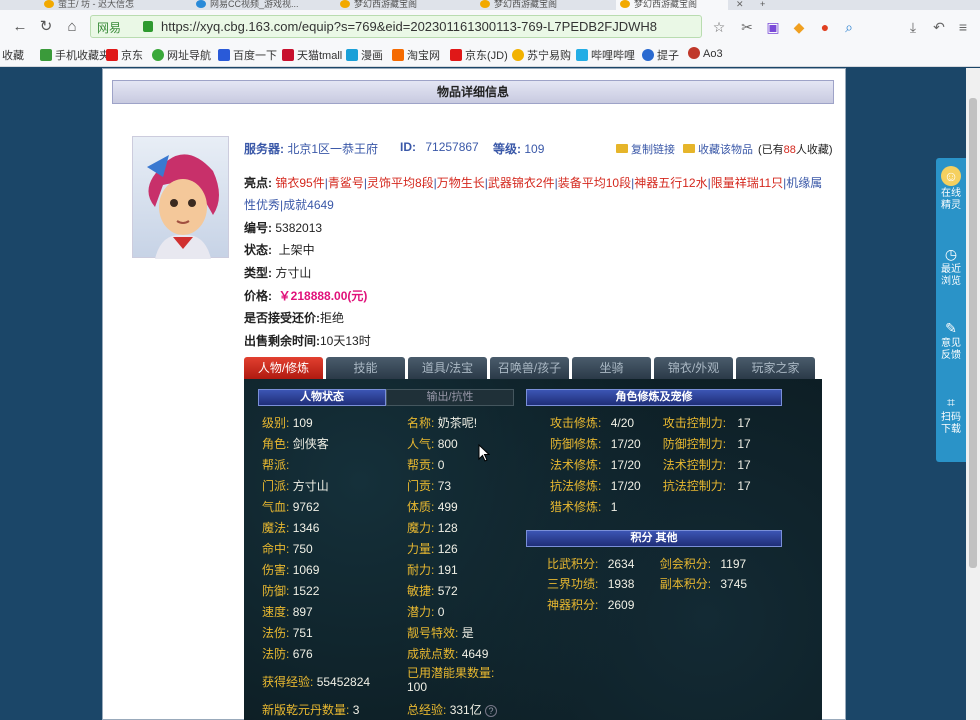  What do you see at coordinates (747, 27) in the screenshot?
I see `cut-icon: ✂` at bounding box center [747, 27].